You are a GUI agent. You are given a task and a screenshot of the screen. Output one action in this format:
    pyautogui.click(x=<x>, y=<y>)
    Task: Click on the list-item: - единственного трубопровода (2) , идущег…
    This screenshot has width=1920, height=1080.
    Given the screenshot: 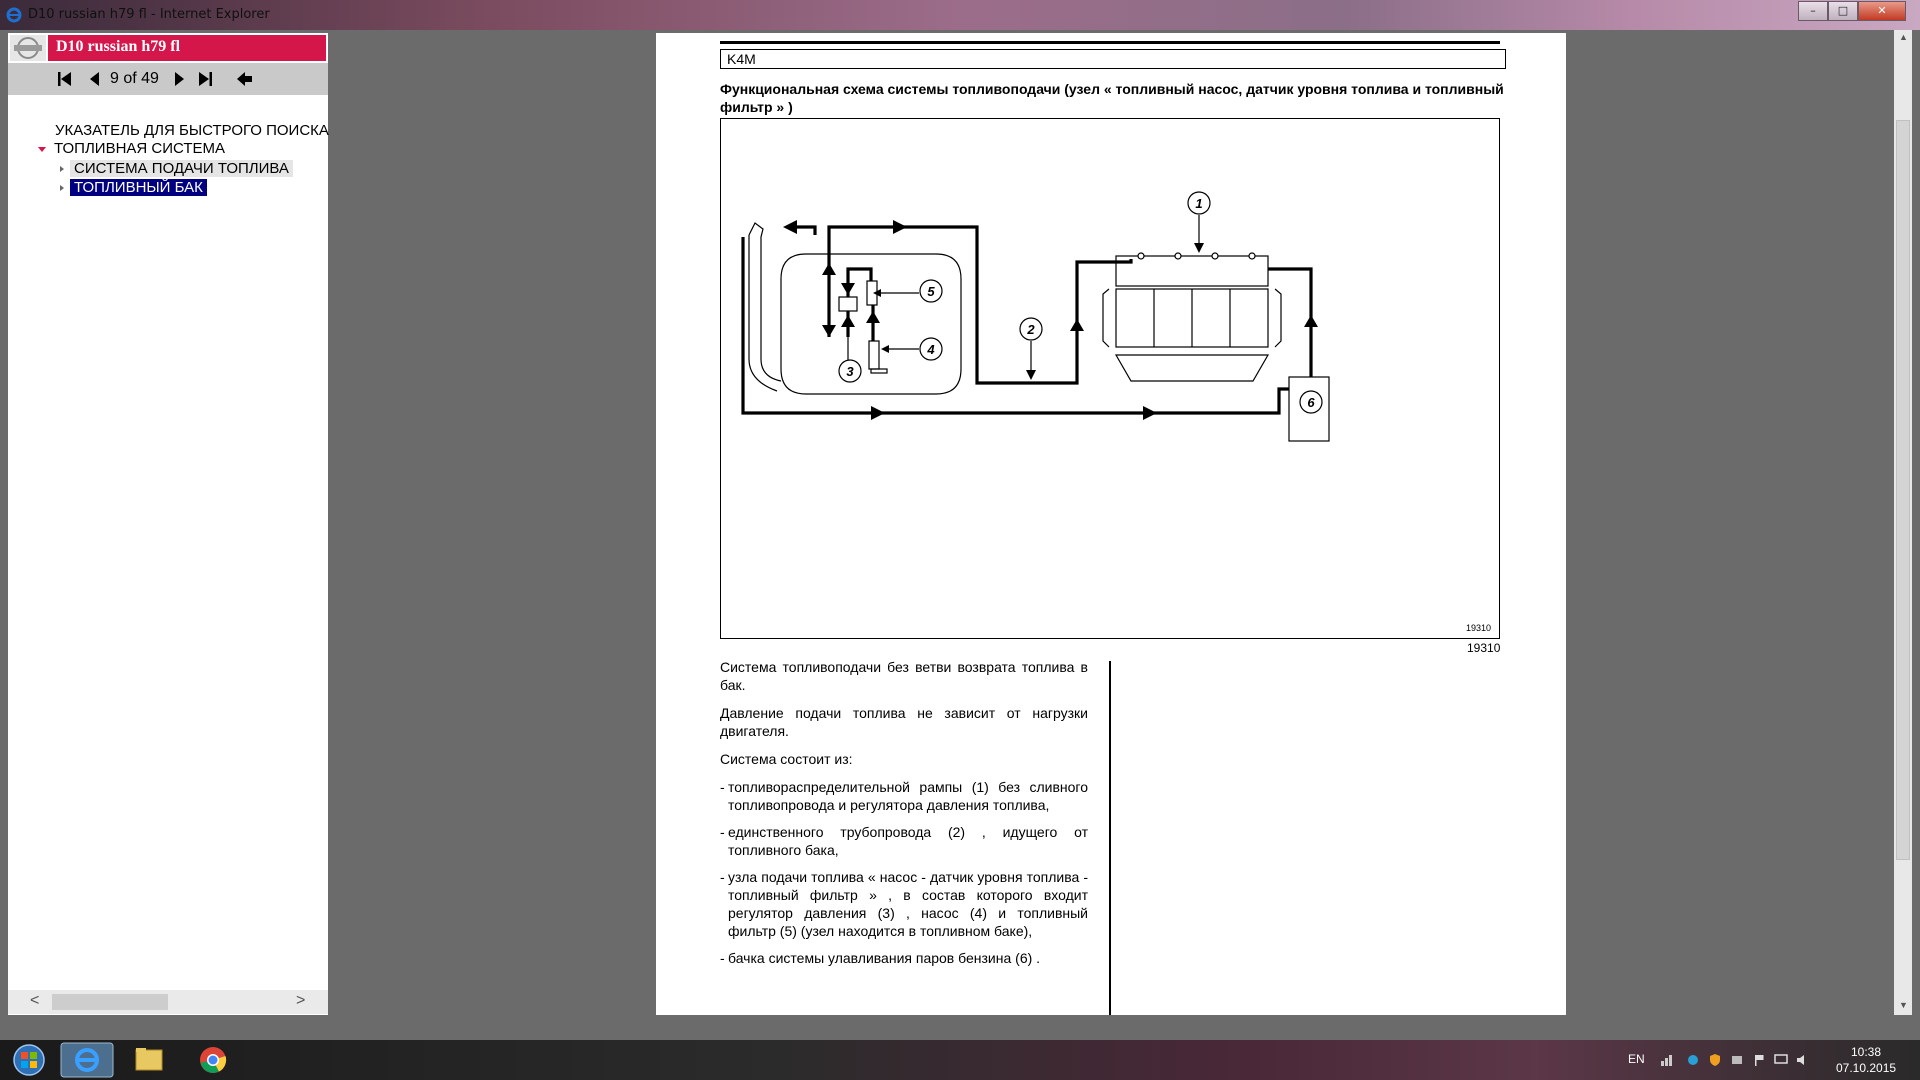 What is the action you would take?
    pyautogui.click(x=904, y=841)
    